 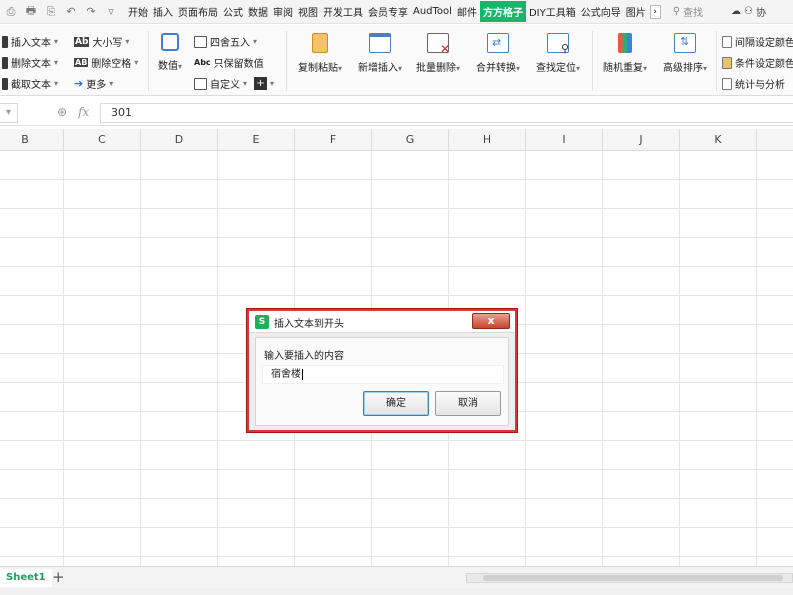 I want to click on ok-button: 确定, so click(x=396, y=403).